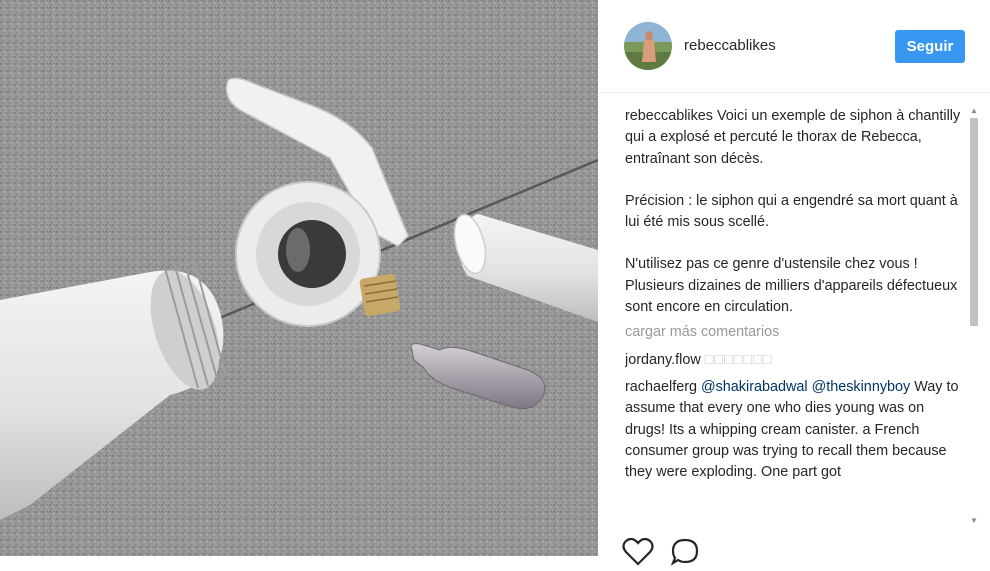 The width and height of the screenshot is (990, 571). What do you see at coordinates (794, 46) in the screenshot?
I see `post-header: rebeccablikes Seguir` at bounding box center [794, 46].